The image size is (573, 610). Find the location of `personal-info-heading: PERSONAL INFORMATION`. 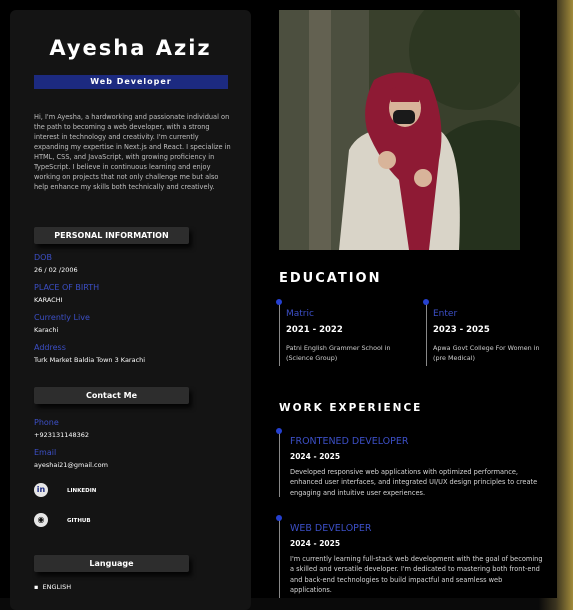

personal-info-heading: PERSONAL INFORMATION is located at coordinates (111, 235).